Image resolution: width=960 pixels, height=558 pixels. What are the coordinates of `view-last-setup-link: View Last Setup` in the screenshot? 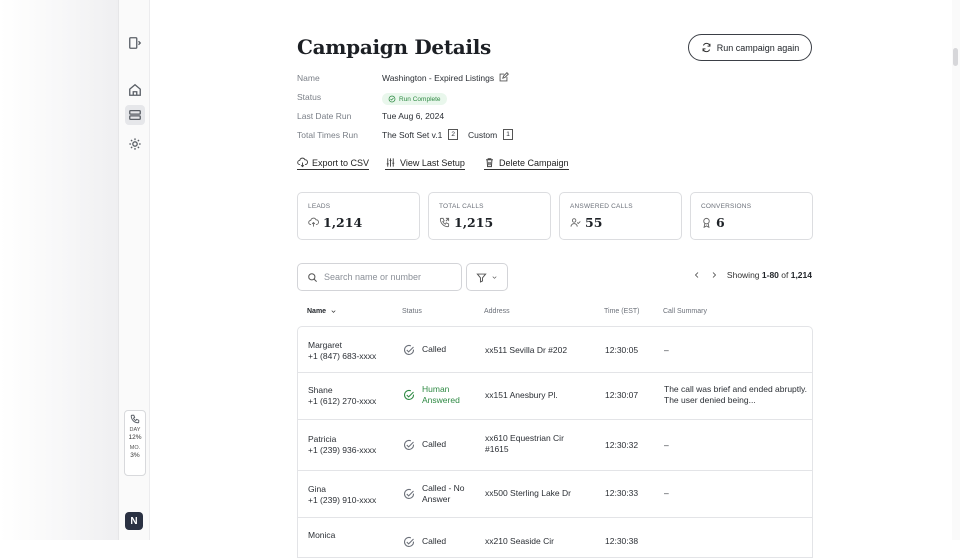 It's located at (425, 163).